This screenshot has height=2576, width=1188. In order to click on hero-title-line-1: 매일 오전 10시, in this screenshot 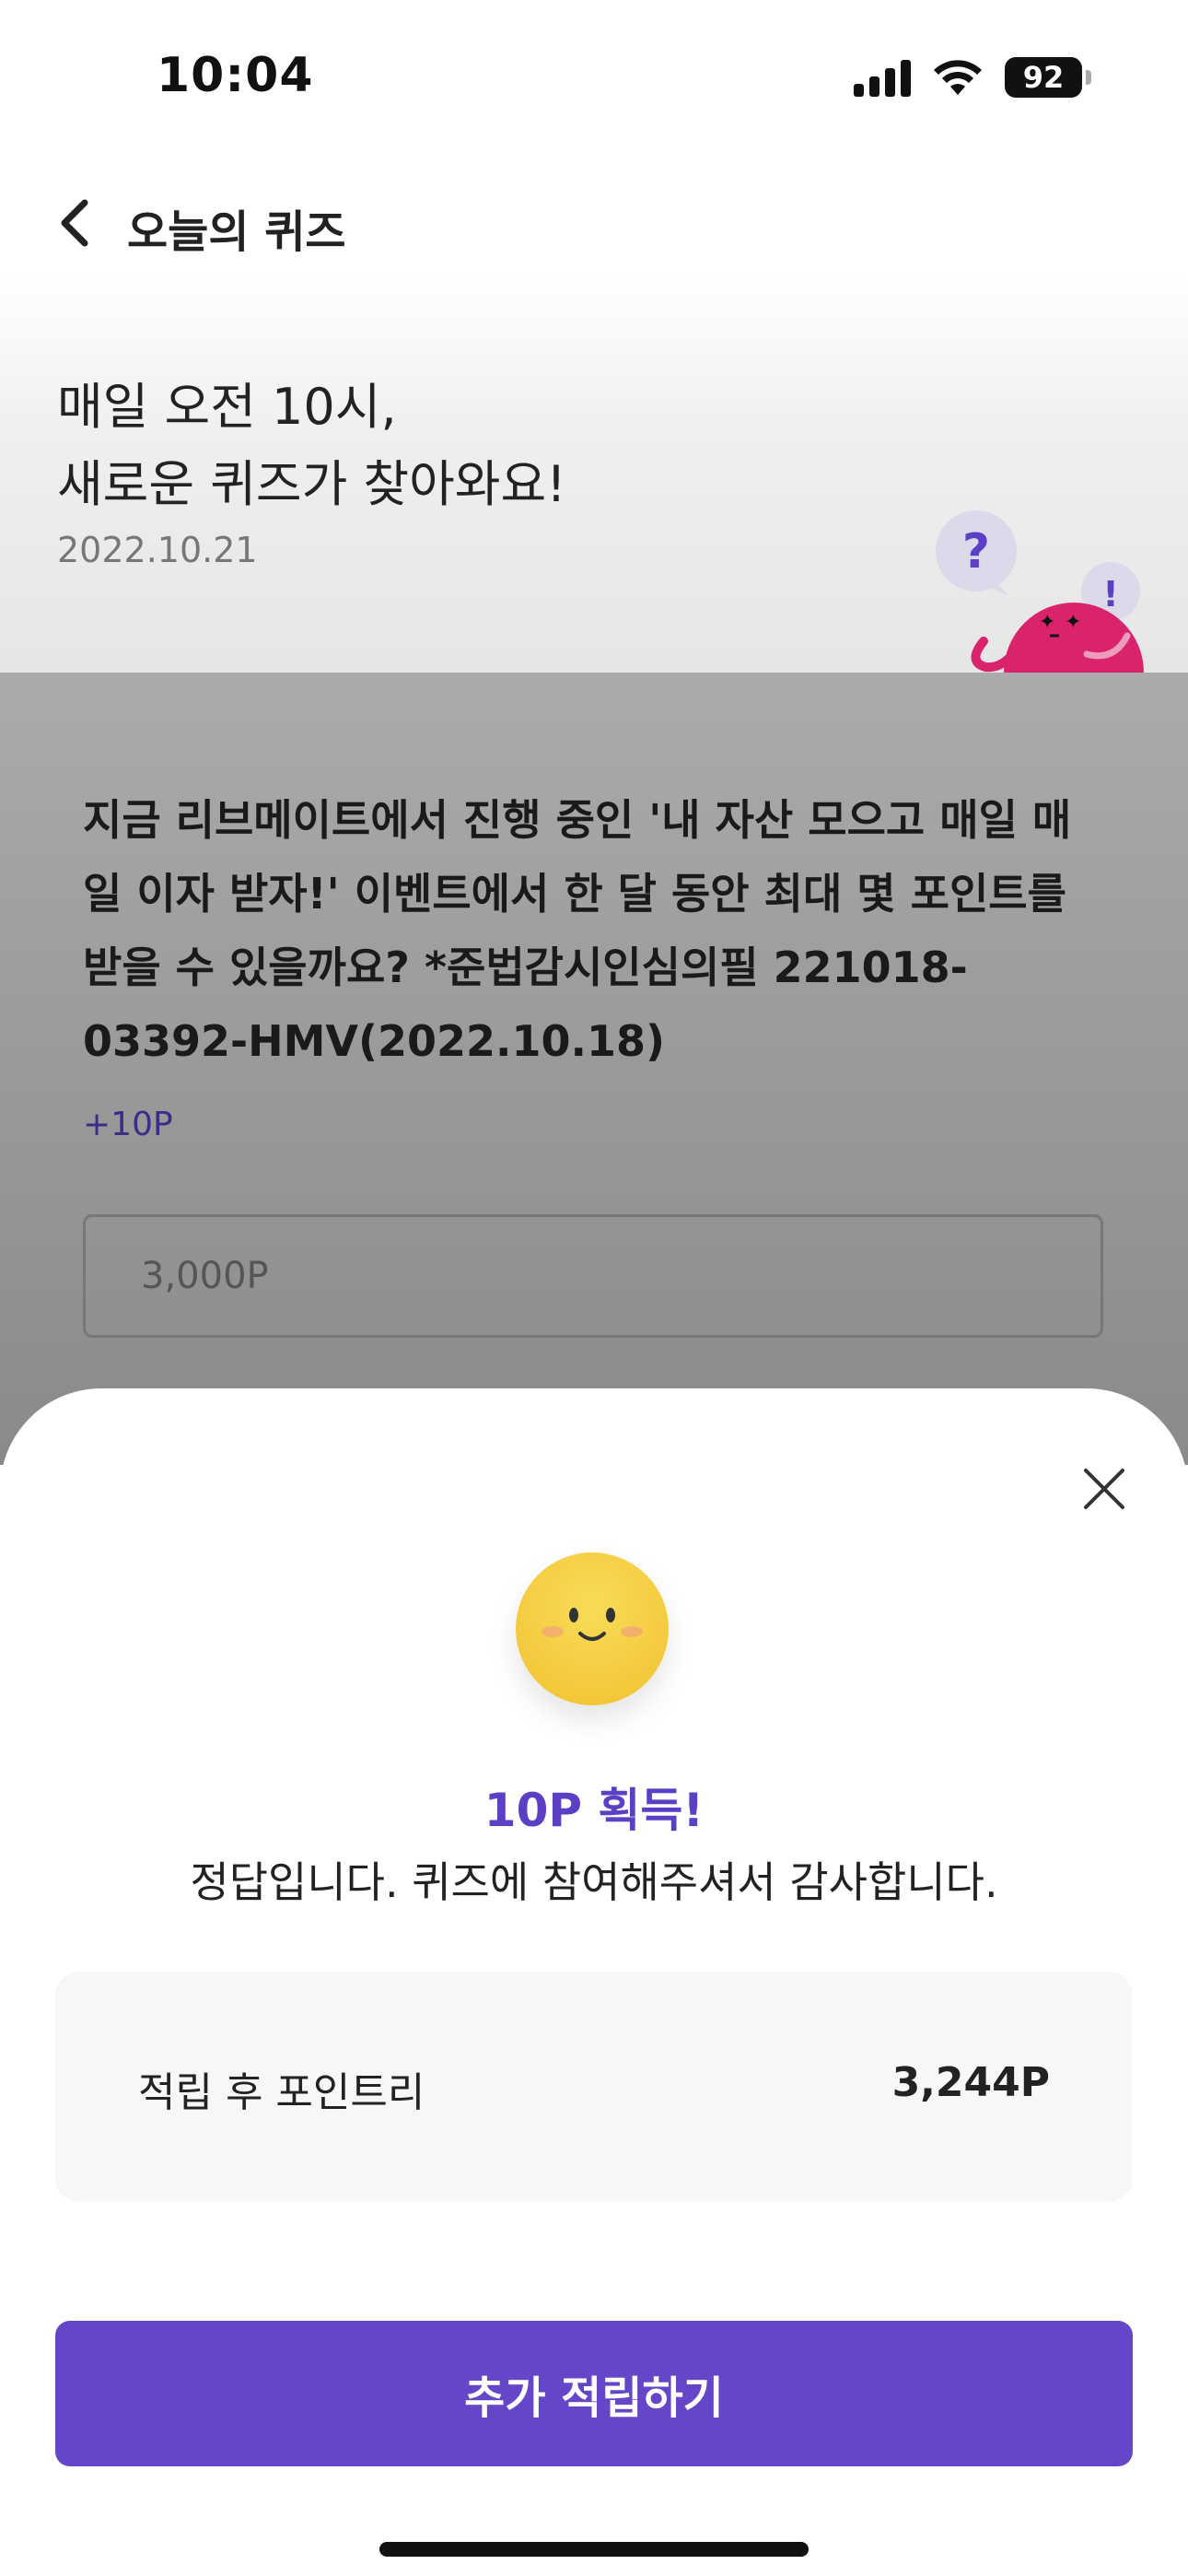, I will do `click(227, 407)`.